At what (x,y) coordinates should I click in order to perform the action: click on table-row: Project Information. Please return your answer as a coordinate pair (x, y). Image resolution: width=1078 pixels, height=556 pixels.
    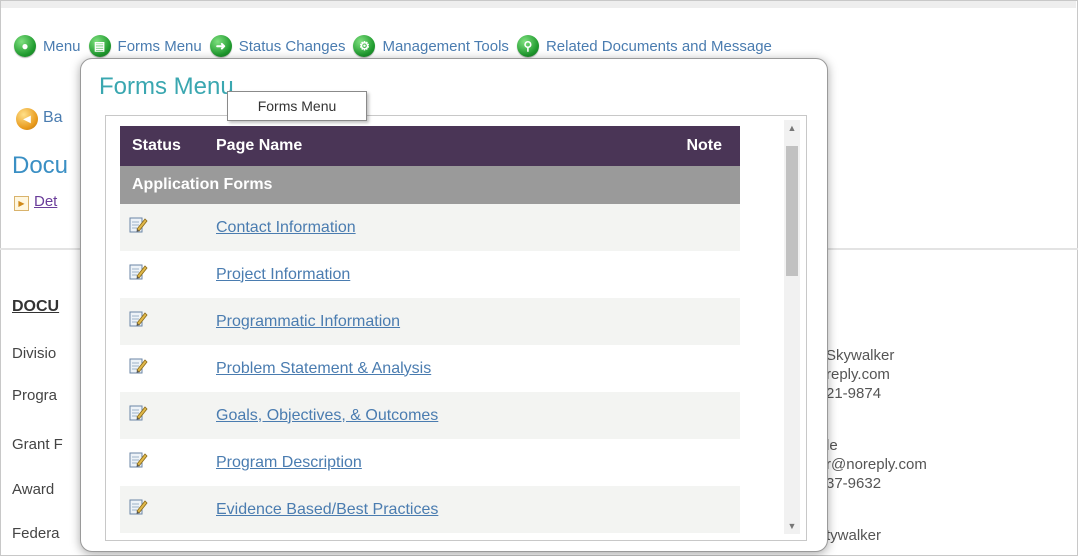
    Looking at the image, I should click on (430, 274).